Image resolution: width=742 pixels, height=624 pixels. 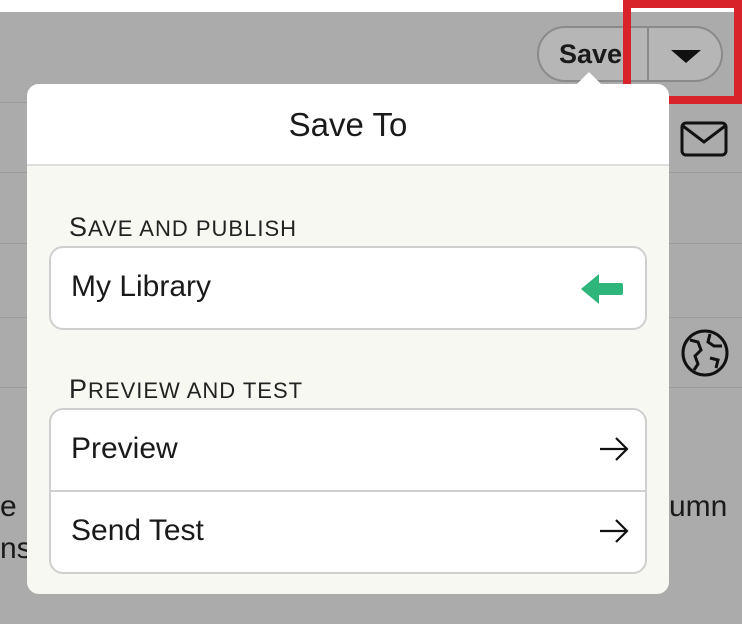 I want to click on globe-icon, so click(x=705, y=353).